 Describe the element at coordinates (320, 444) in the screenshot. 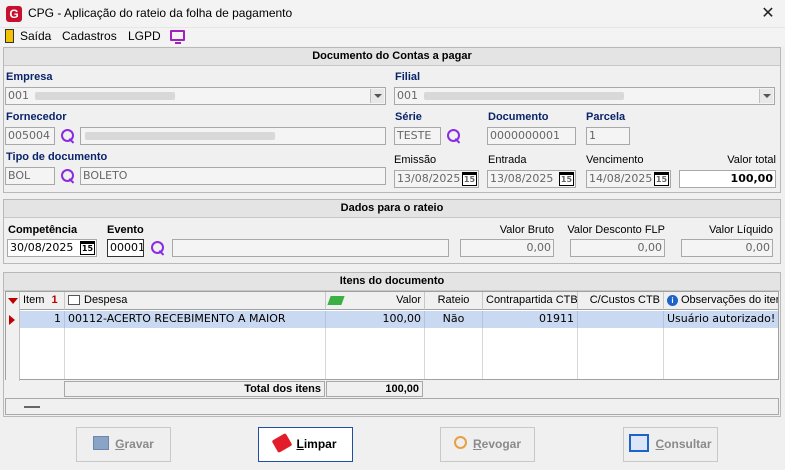

I see `limpar-label: impar` at that location.